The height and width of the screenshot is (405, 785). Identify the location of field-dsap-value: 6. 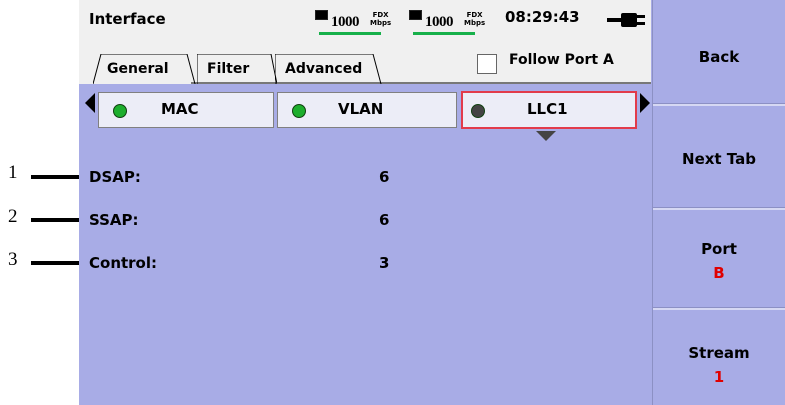
(384, 177).